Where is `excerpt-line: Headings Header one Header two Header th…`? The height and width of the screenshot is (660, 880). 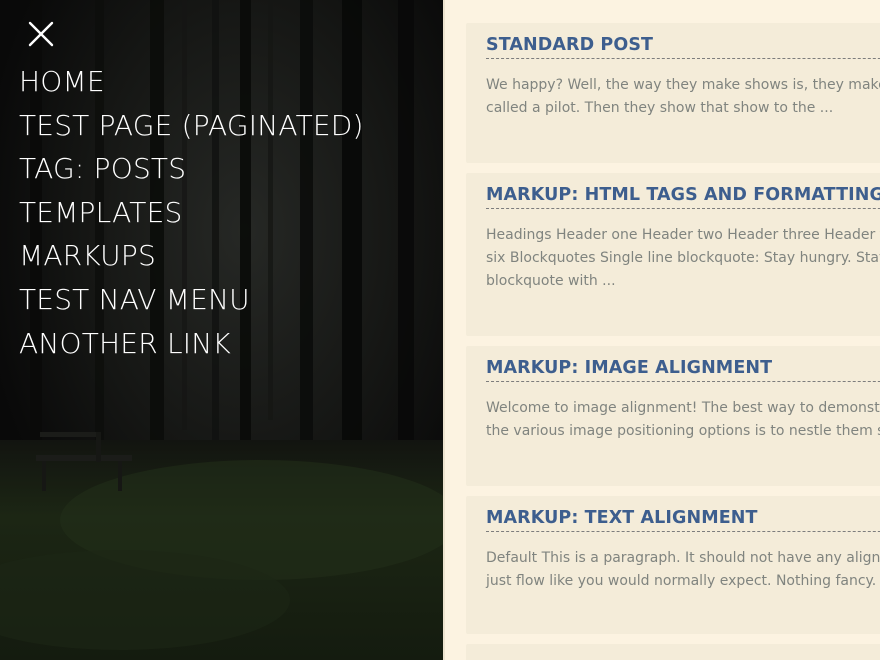 excerpt-line: Headings Header one Header two Header th… is located at coordinates (683, 235).